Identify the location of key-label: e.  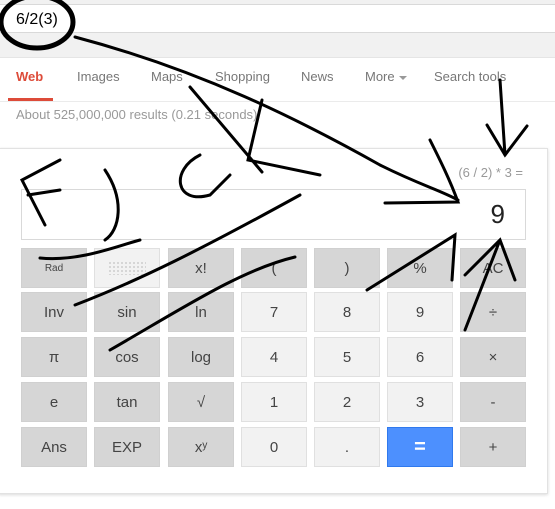
(54, 402).